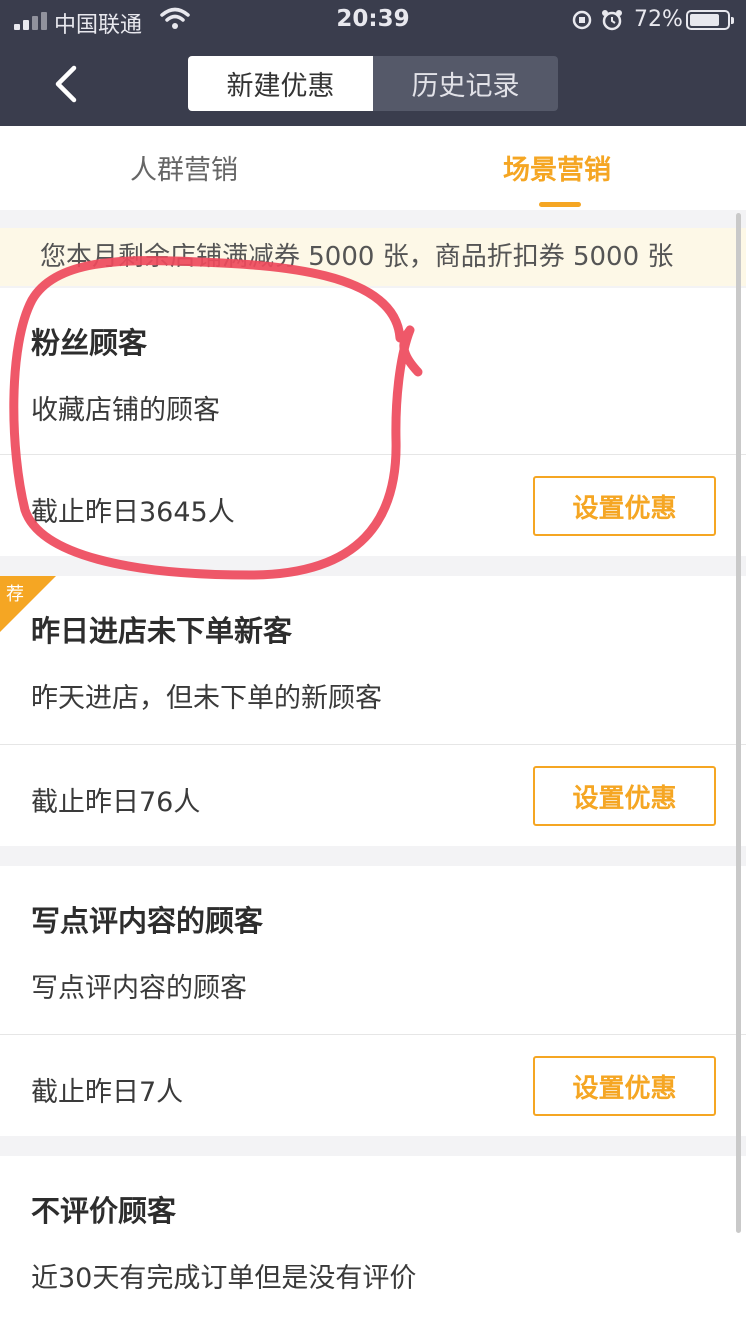 Image resolution: width=746 pixels, height=1327 pixels. Describe the element at coordinates (738, 723) in the screenshot. I see `scrollbar` at that location.